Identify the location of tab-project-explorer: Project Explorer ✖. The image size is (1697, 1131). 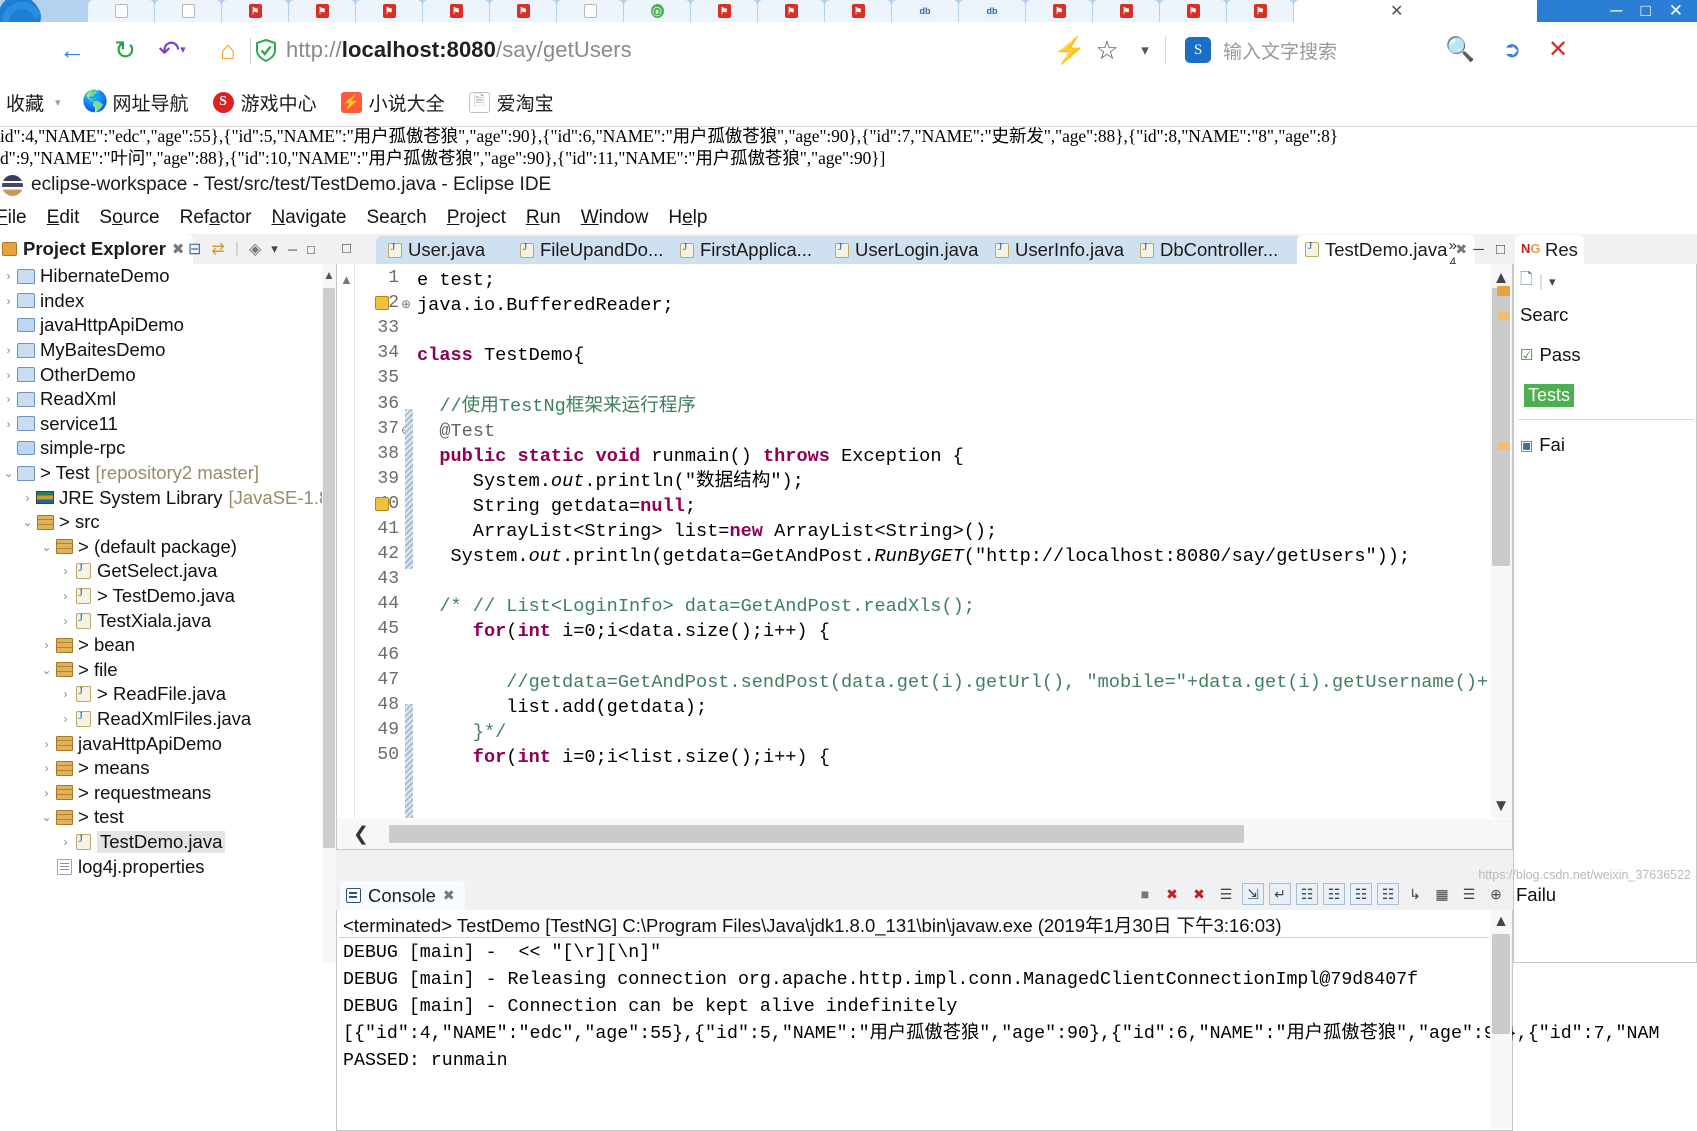
(96, 249).